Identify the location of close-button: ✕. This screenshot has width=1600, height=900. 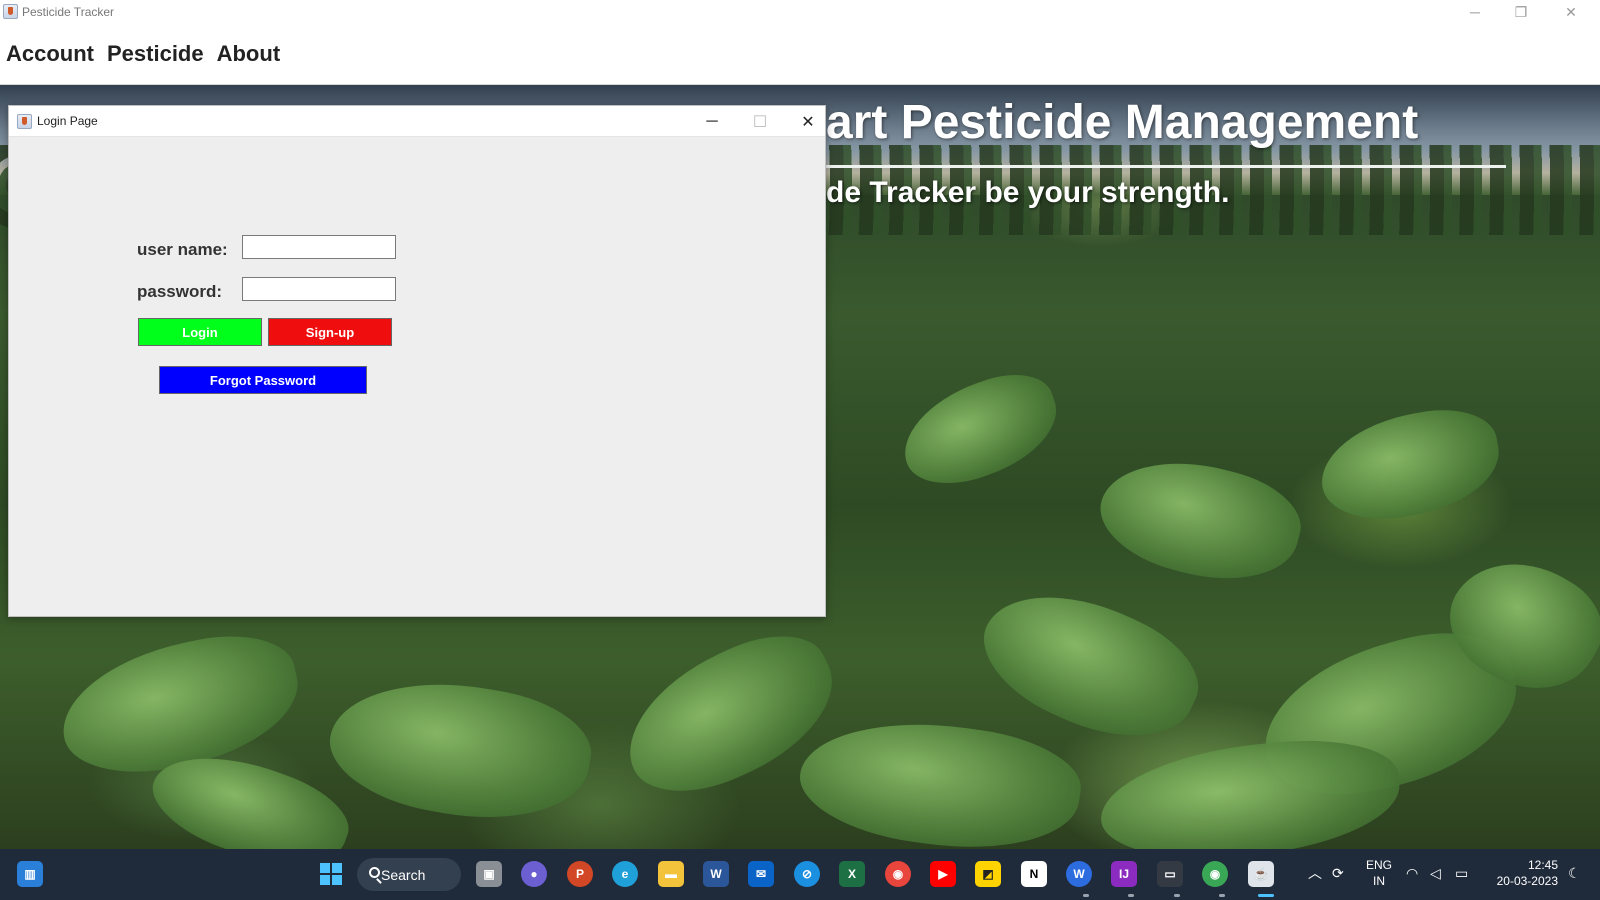
(1571, 12).